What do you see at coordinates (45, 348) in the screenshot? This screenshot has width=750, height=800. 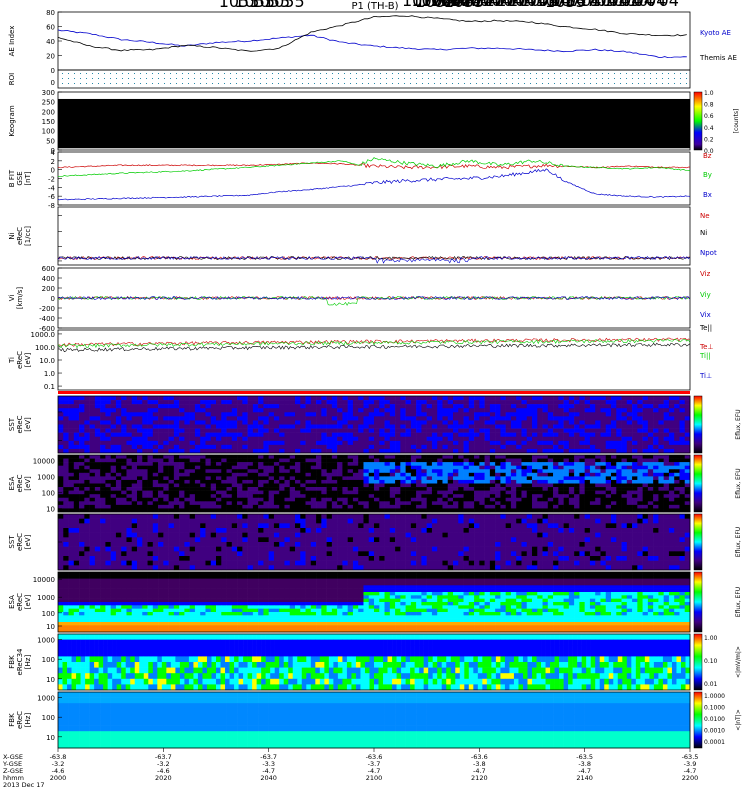 I see `temperature-ytick-label: 100.0` at bounding box center [45, 348].